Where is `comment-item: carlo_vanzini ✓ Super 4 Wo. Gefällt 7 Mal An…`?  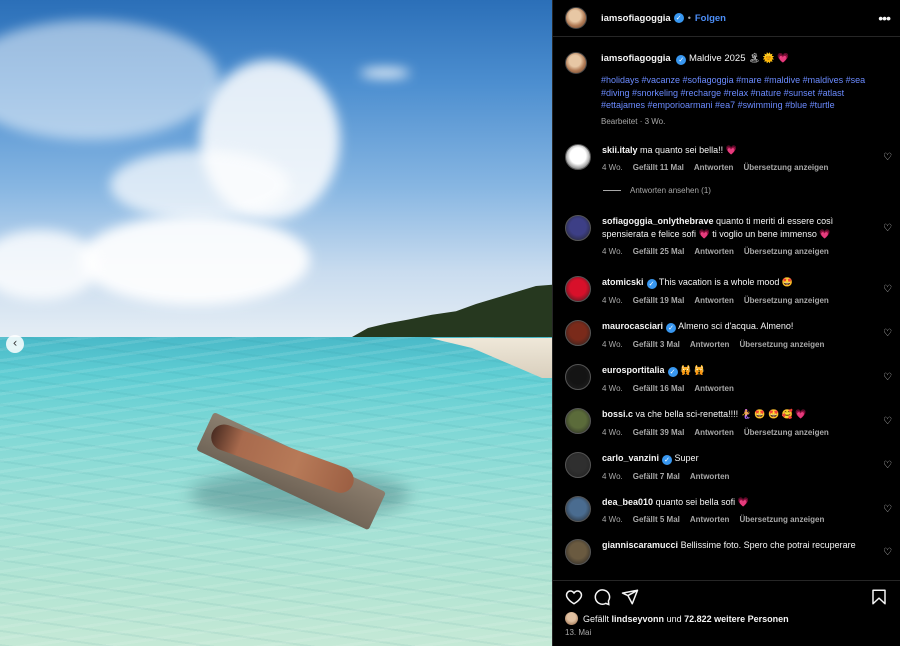 comment-item: carlo_vanzini ✓ Super 4 Wo. Gefällt 7 Mal An… is located at coordinates (726, 466).